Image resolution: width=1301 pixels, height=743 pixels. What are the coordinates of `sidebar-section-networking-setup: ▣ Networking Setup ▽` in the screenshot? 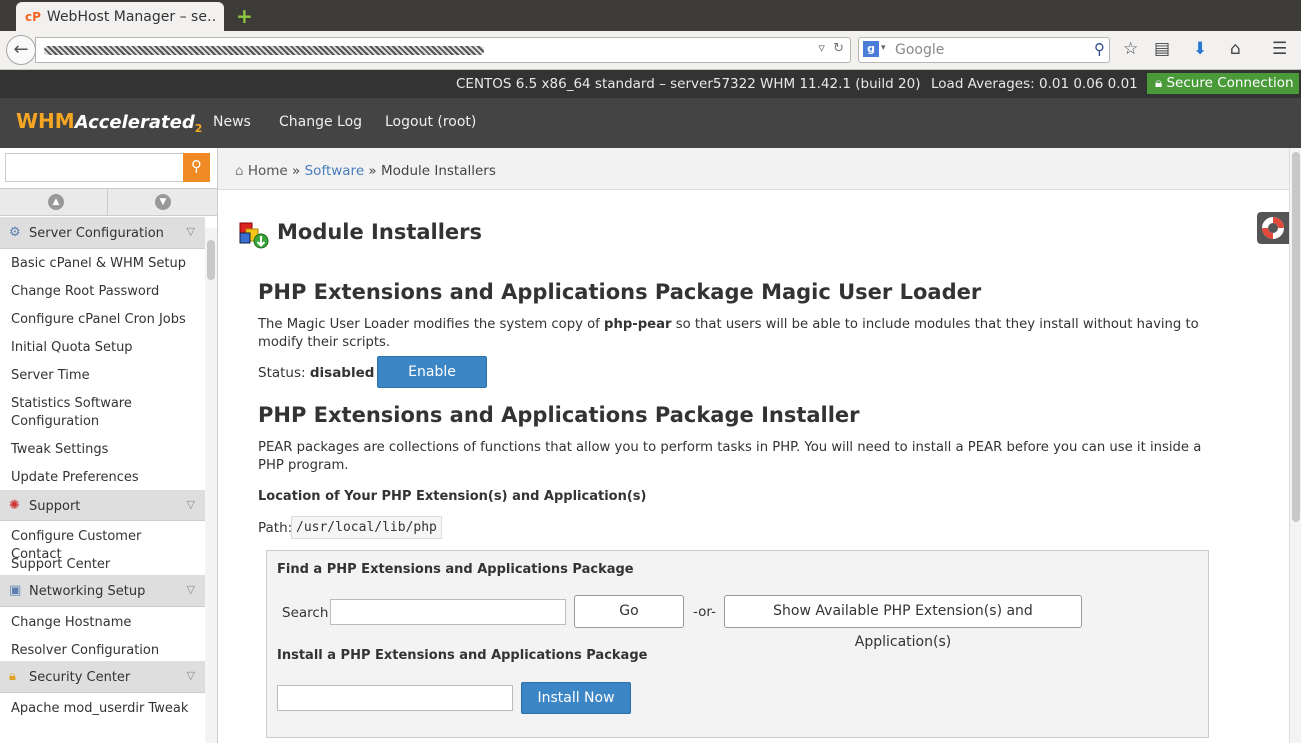 It's located at (102, 591).